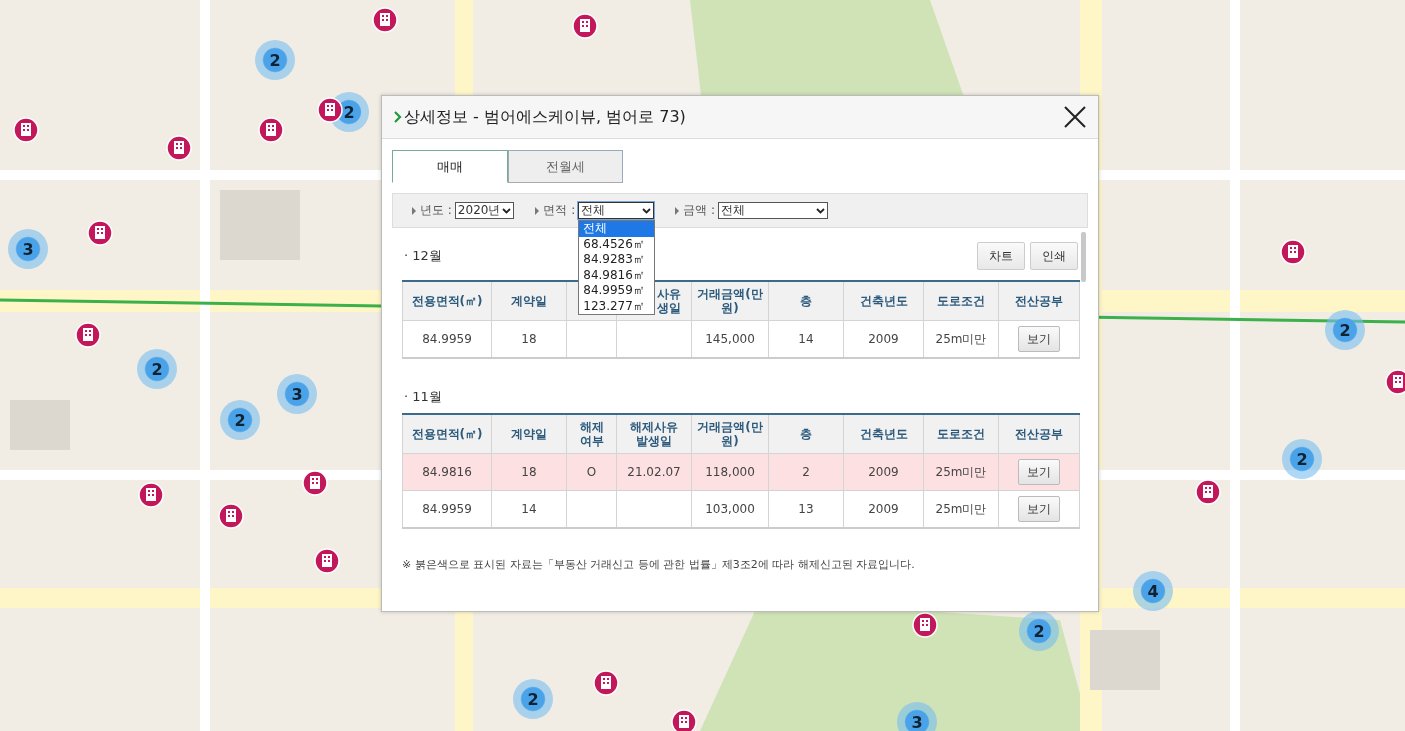 The height and width of the screenshot is (731, 1405). Describe the element at coordinates (447, 472) in the screenshot. I see `table-cell: 84.9816` at that location.